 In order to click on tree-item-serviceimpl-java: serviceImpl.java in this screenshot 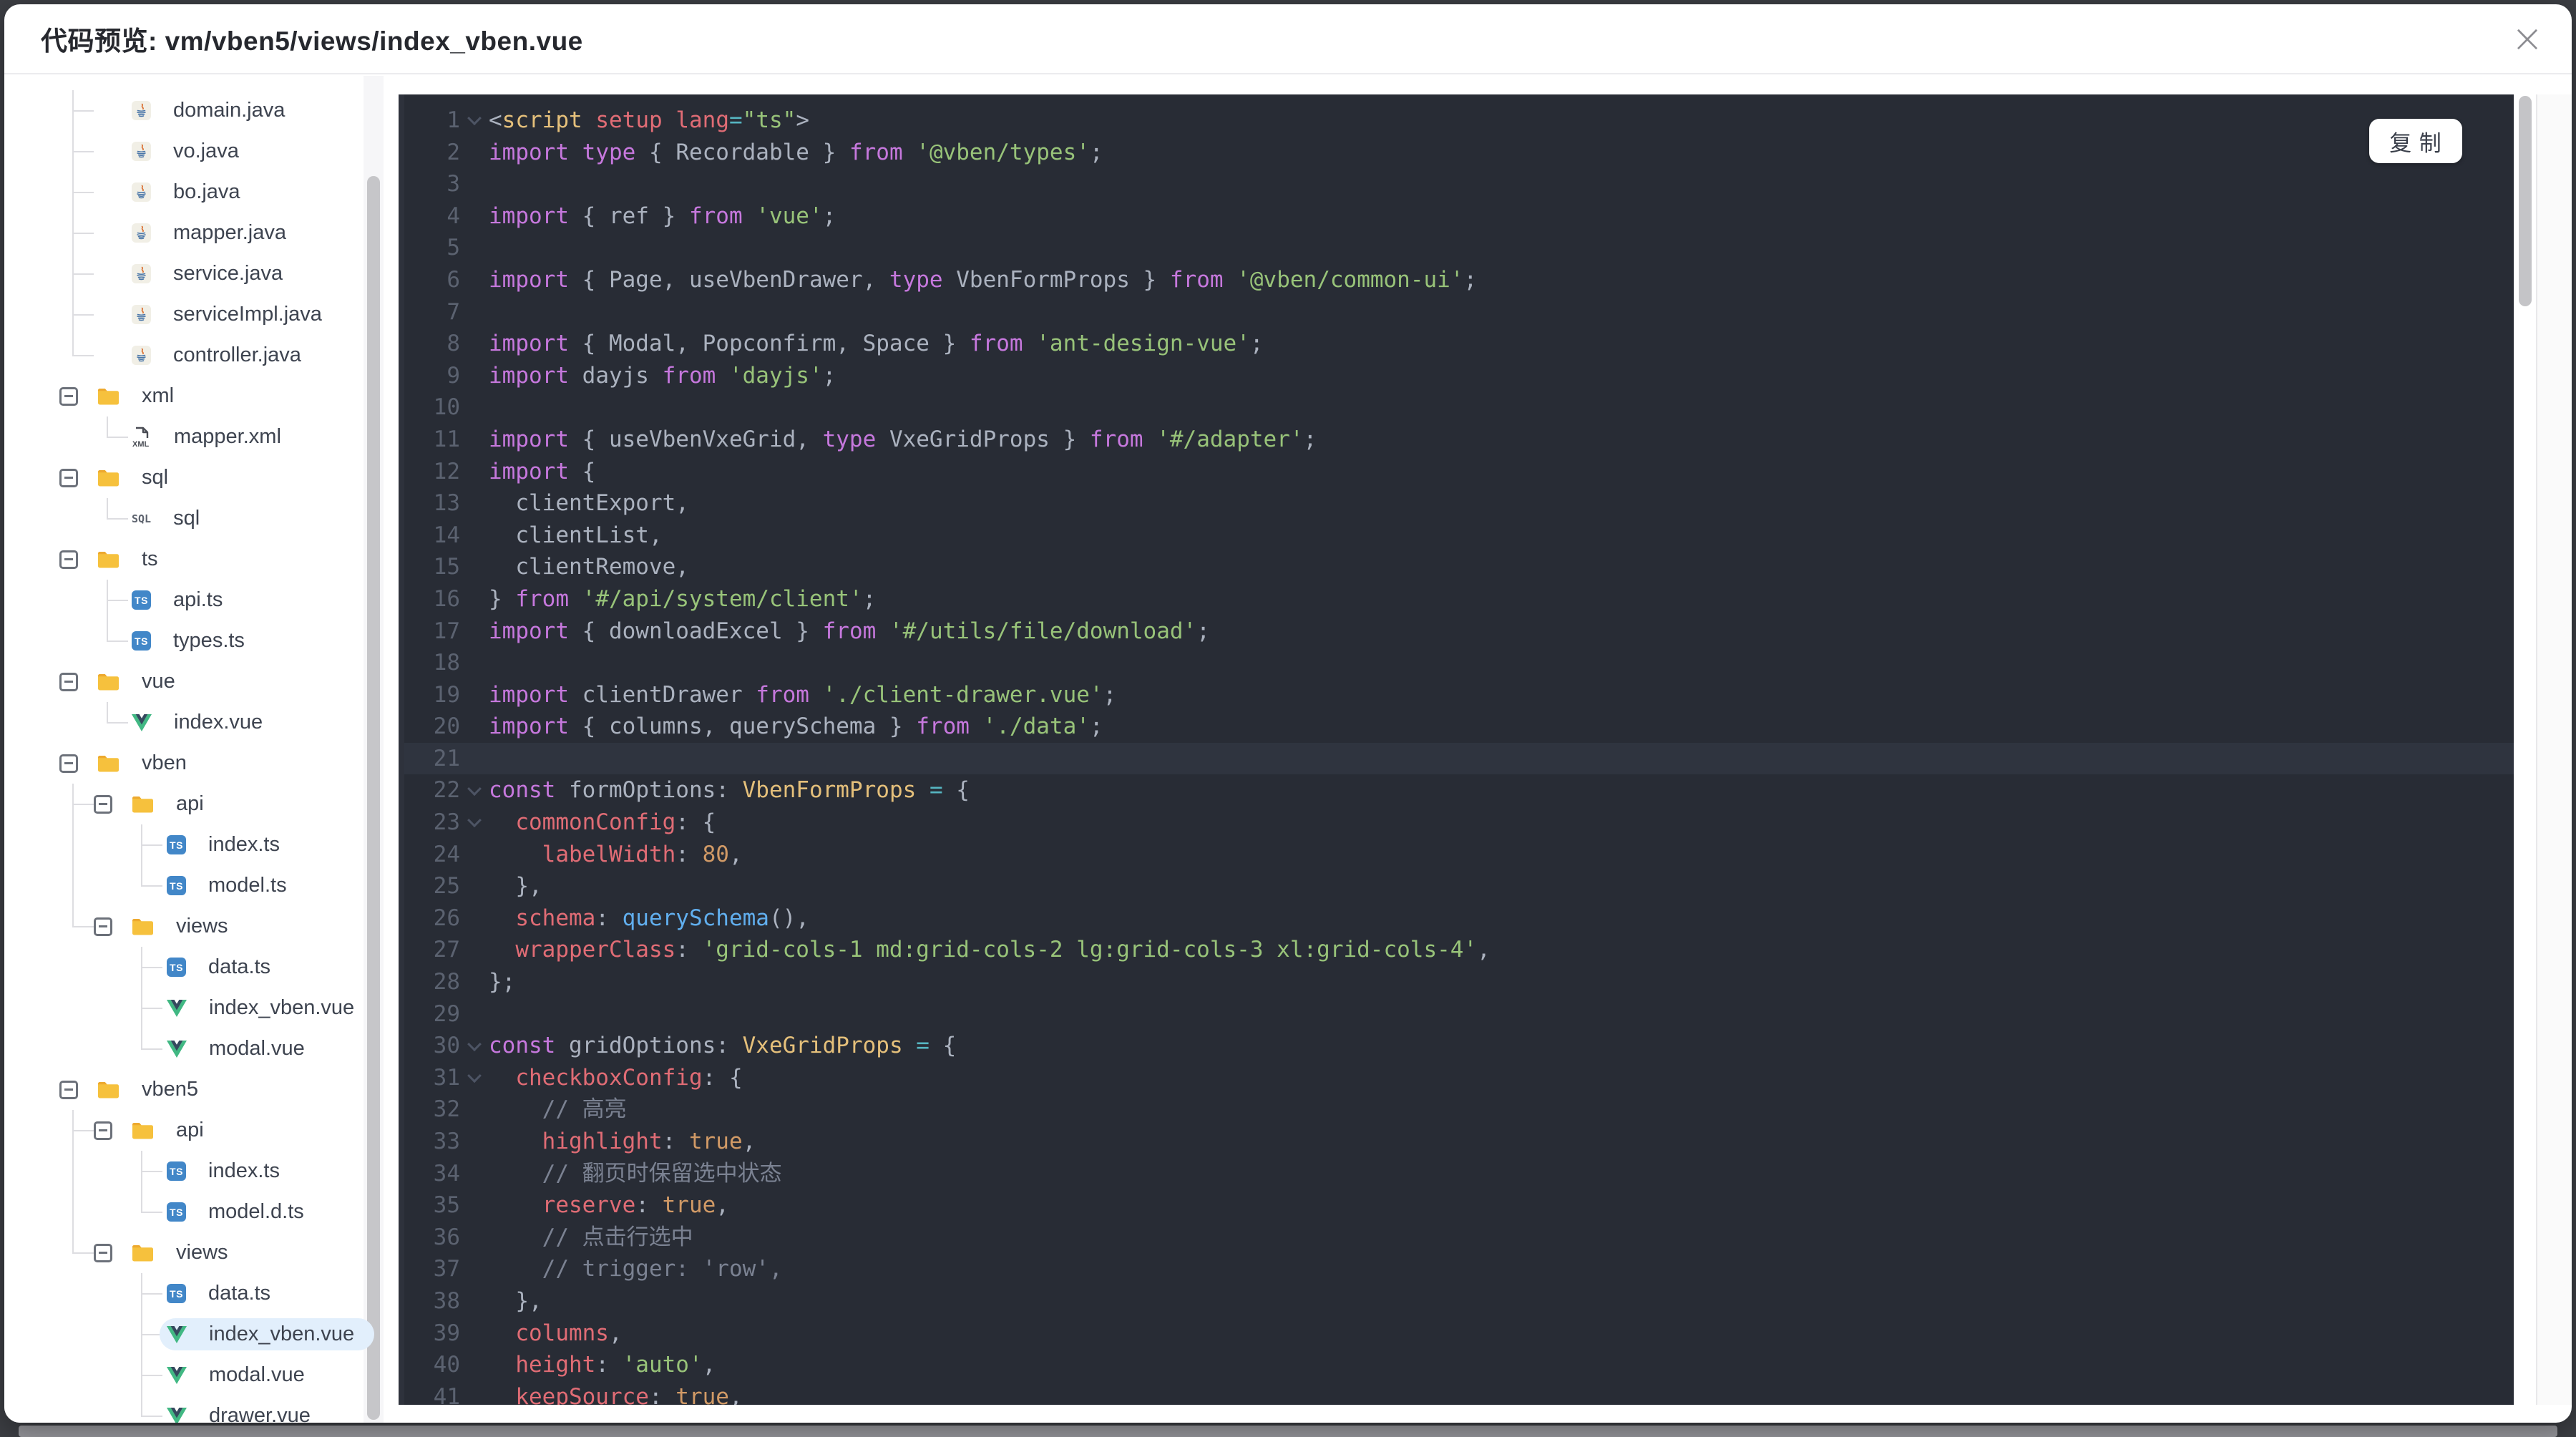, I will do `click(201, 314)`.